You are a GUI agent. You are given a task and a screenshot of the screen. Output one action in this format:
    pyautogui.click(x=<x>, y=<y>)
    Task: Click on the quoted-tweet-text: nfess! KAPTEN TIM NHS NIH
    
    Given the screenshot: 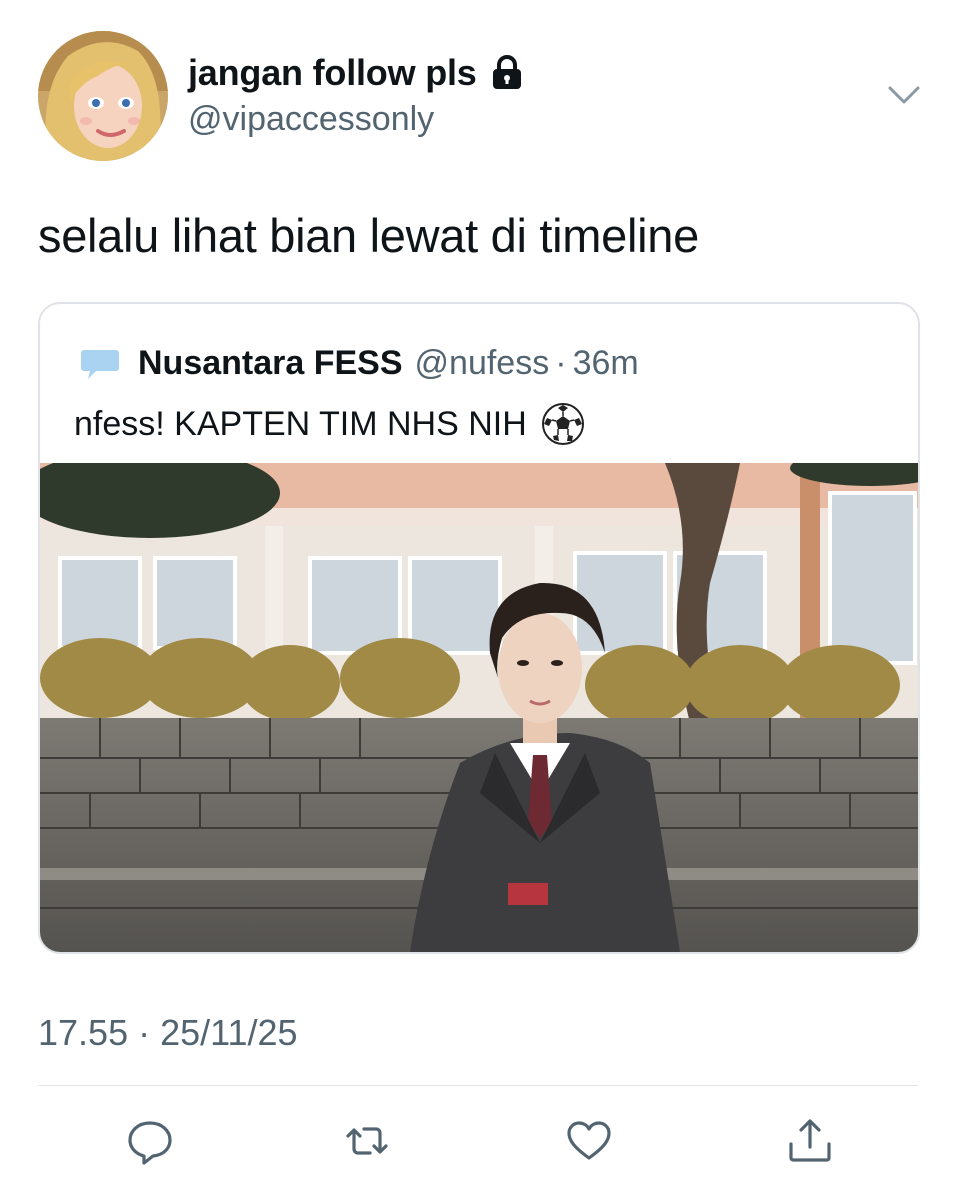 What is the action you would take?
    pyautogui.click(x=329, y=424)
    